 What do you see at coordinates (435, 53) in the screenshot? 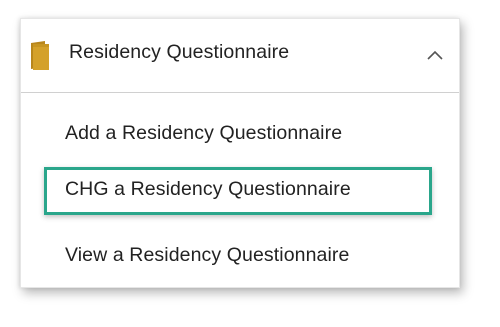
I see `chevron-up-icon` at bounding box center [435, 53].